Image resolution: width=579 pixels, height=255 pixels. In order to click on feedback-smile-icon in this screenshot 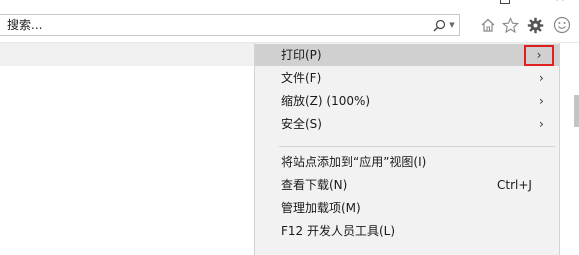, I will do `click(562, 25)`.